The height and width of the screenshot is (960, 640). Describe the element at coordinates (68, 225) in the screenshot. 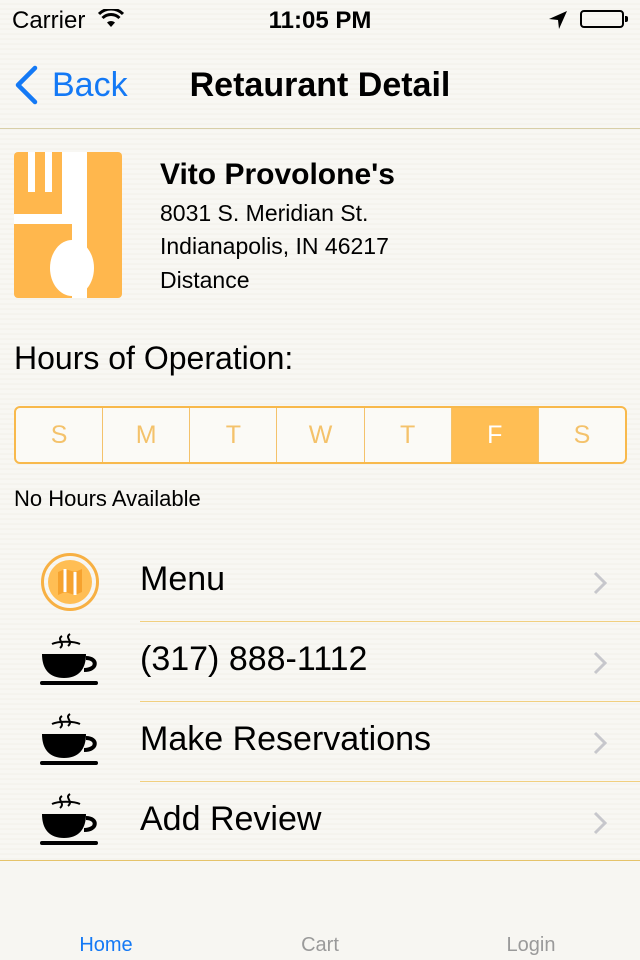

I see `fork-spoon-icon` at that location.